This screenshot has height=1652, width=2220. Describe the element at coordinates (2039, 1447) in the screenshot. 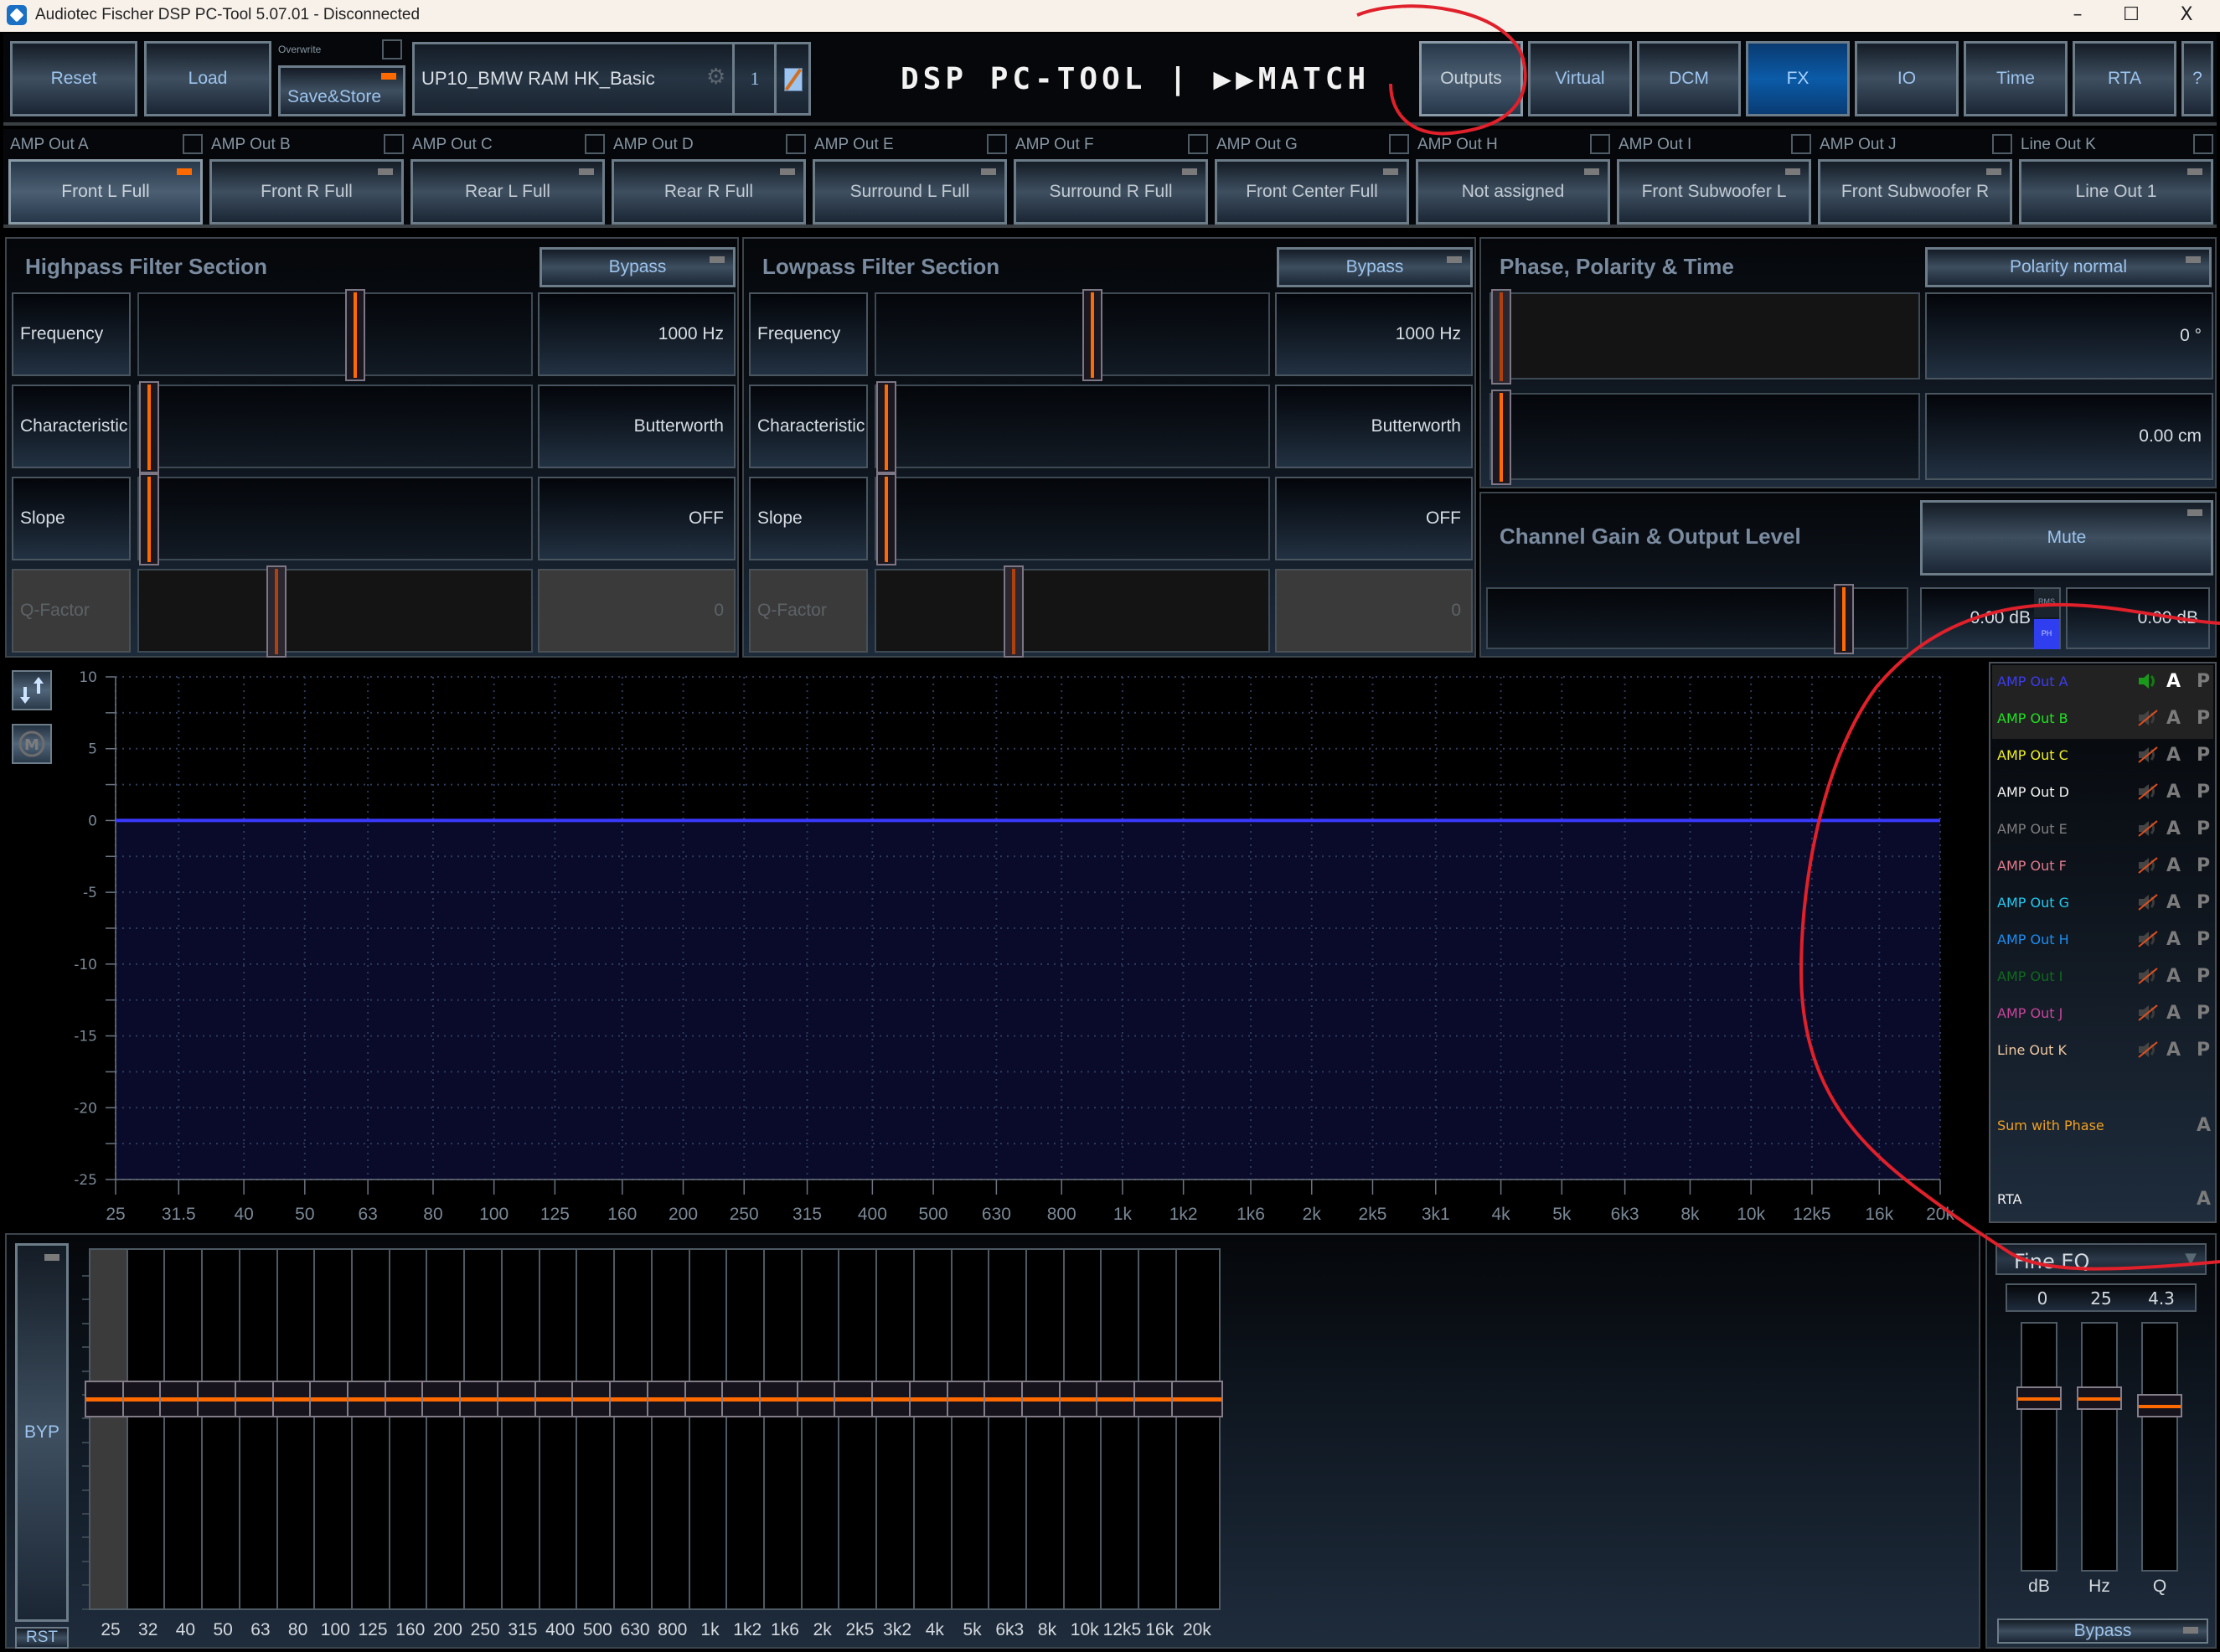

I see `fine-eq-db-slider-track` at that location.